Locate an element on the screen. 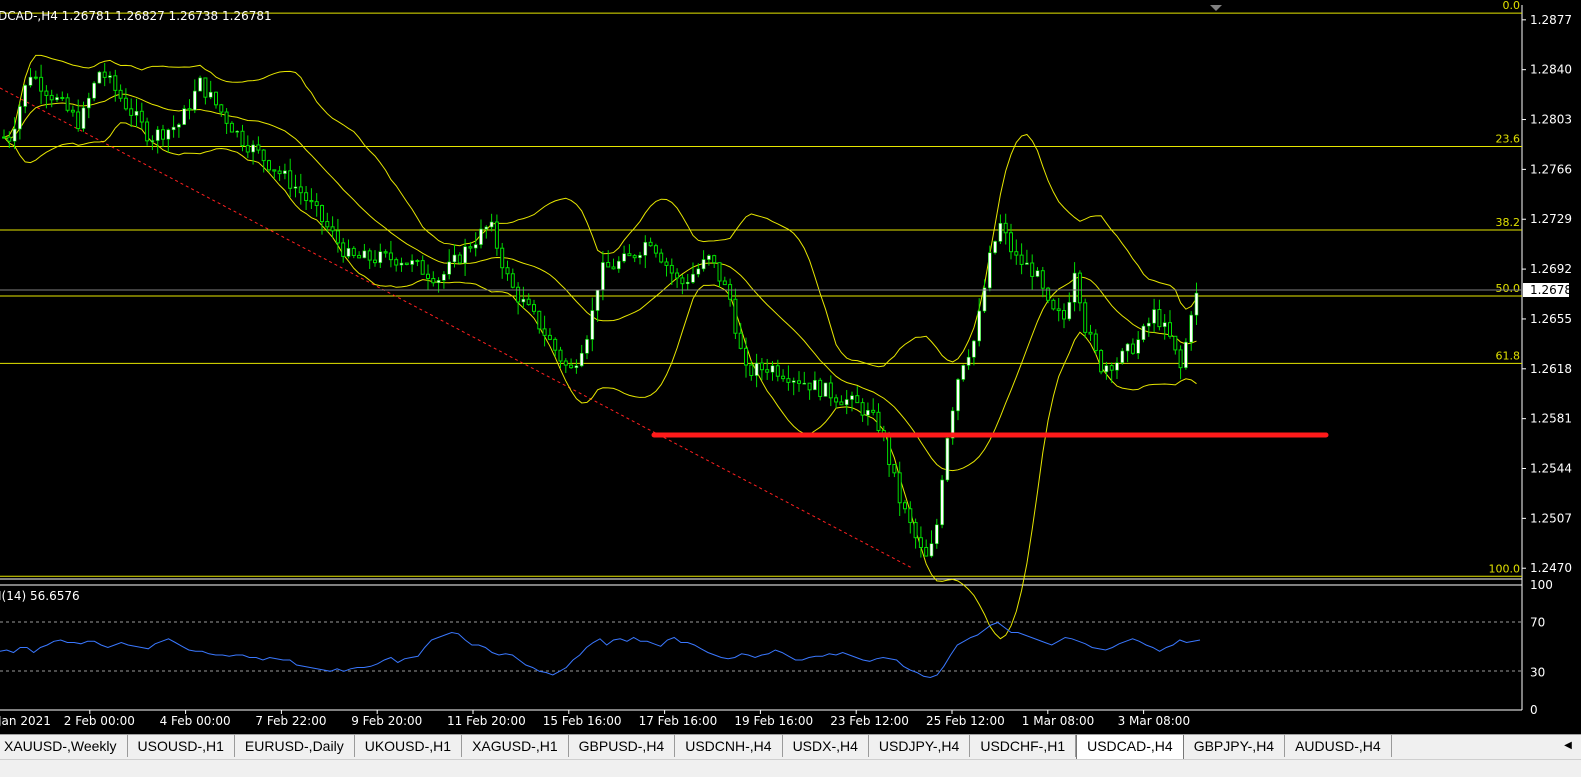 This screenshot has width=1581, height=777. tab-audusd-h4: AUDUSD-,H4 is located at coordinates (1338, 746).